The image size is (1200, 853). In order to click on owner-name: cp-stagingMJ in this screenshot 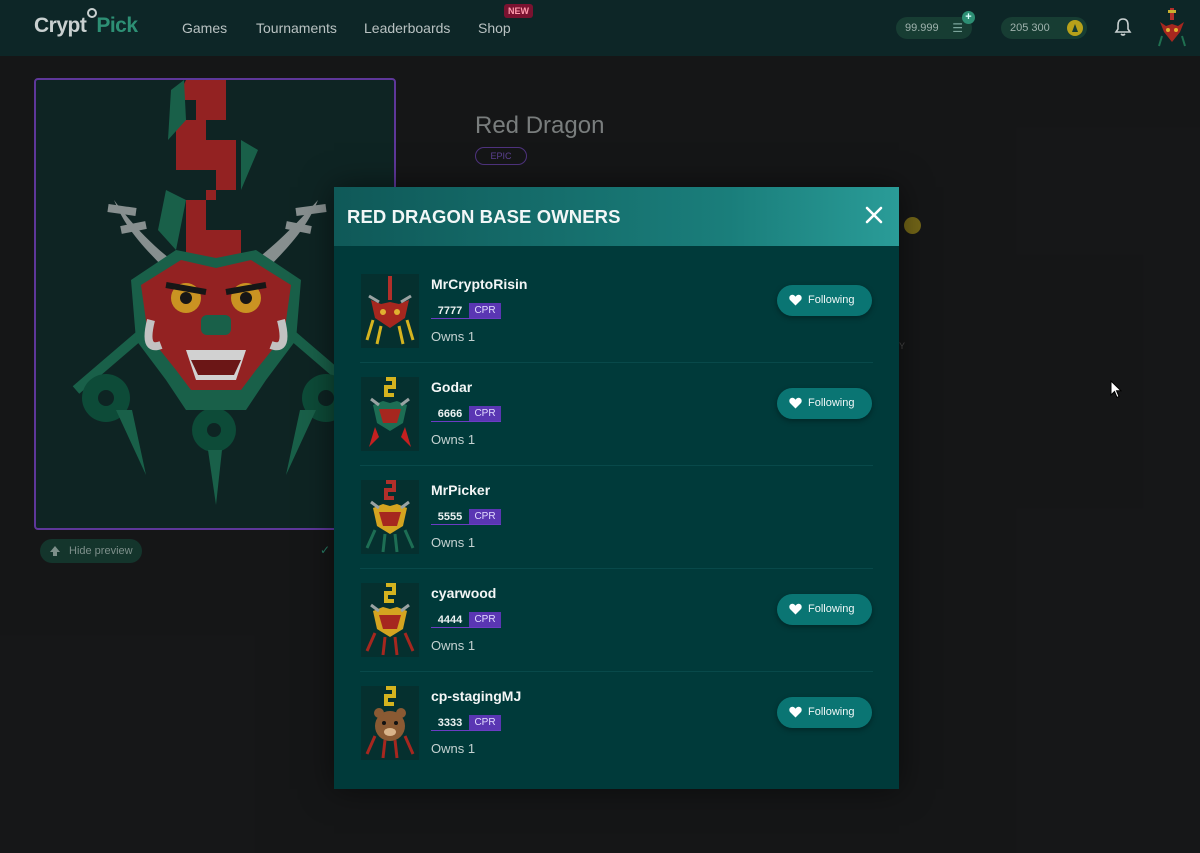, I will do `click(476, 696)`.